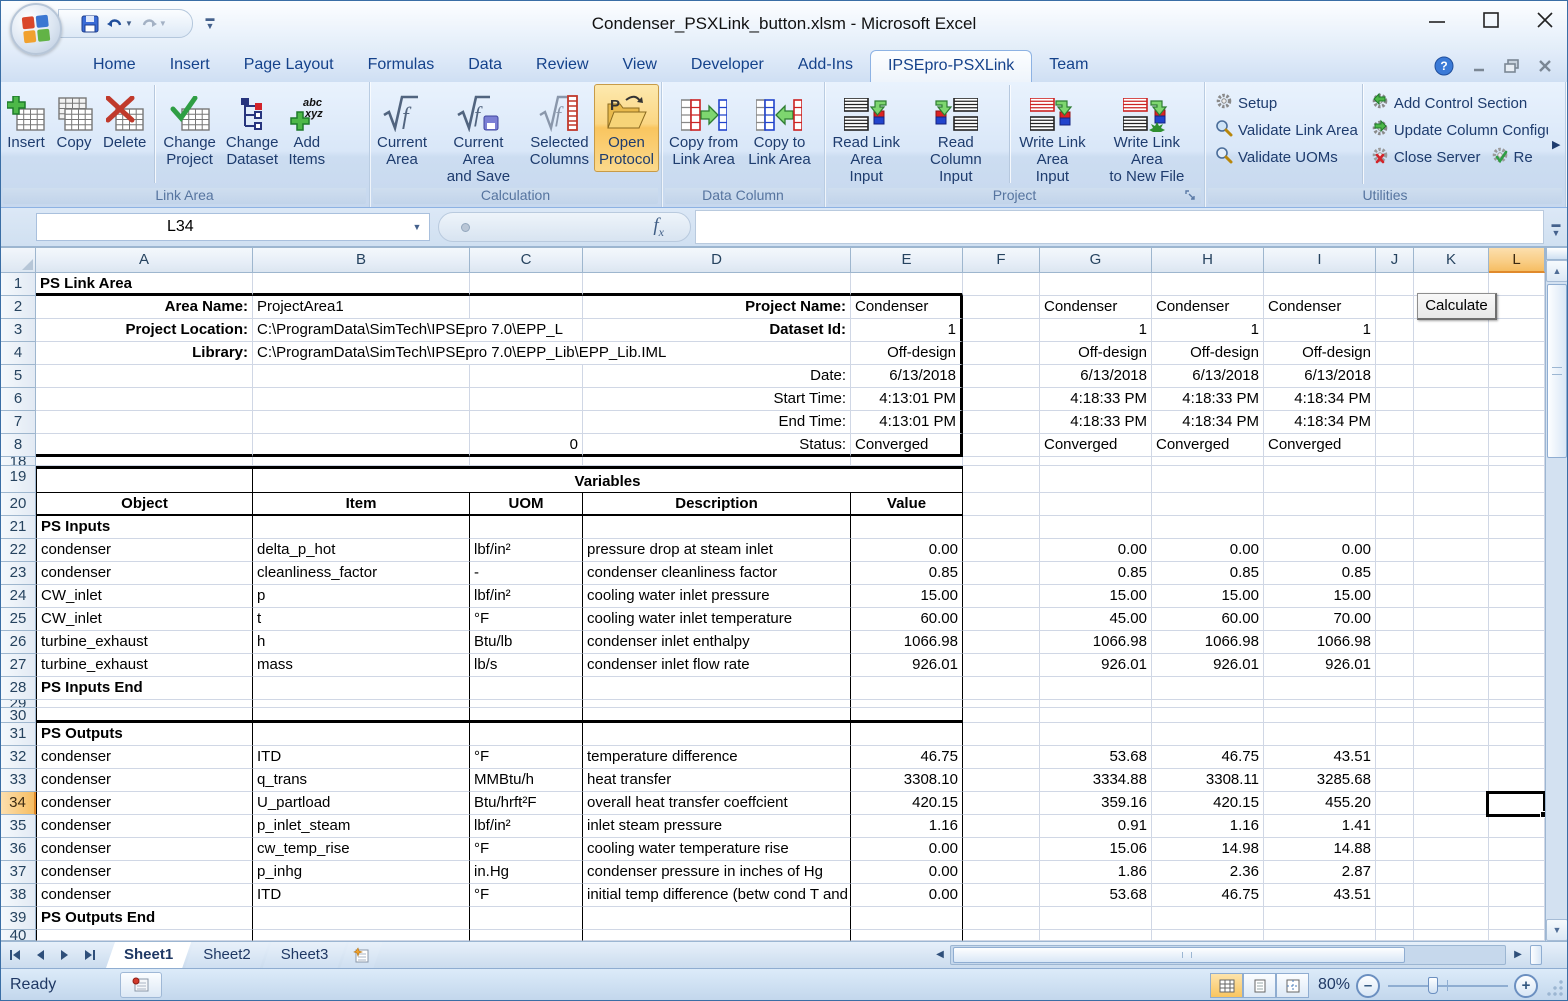 The width and height of the screenshot is (1568, 1001). What do you see at coordinates (1001, 688) in the screenshot?
I see `cell-F28` at bounding box center [1001, 688].